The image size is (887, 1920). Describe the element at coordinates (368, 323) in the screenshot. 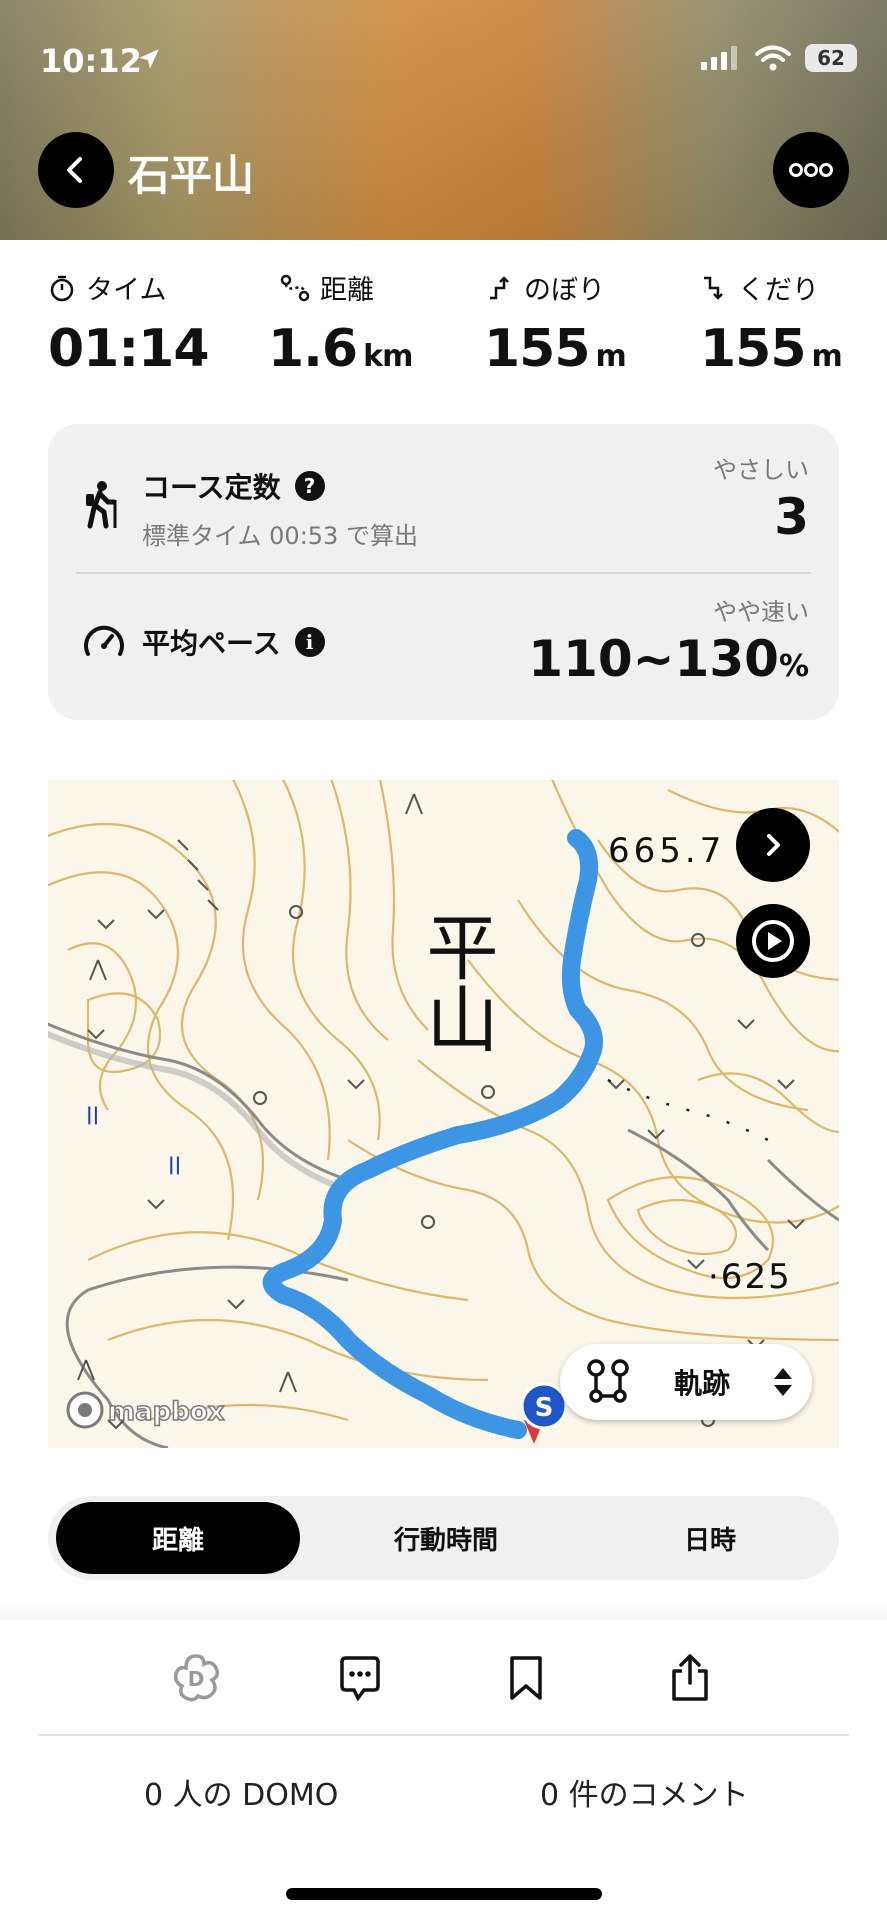

I see `stat-distance: 距離 1.6 km` at that location.